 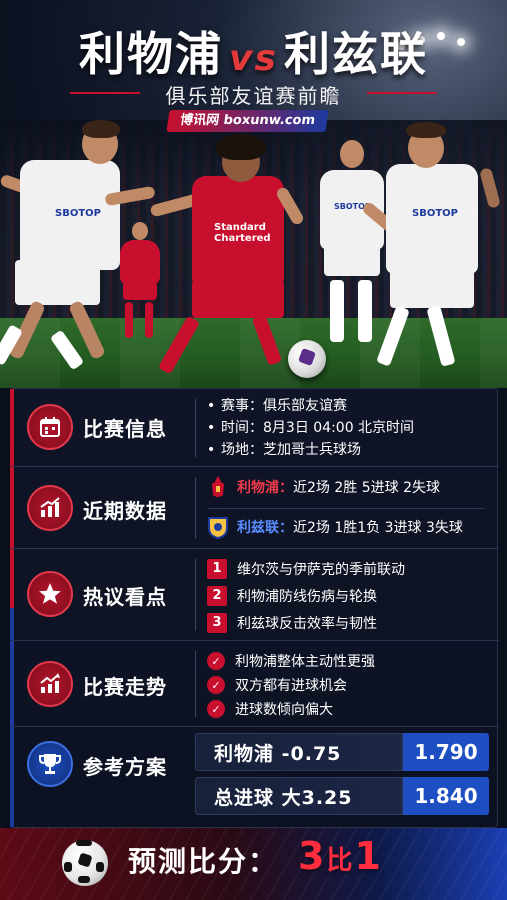 What do you see at coordinates (151, 54) in the screenshot?
I see `home-team-title: 利物浦` at bounding box center [151, 54].